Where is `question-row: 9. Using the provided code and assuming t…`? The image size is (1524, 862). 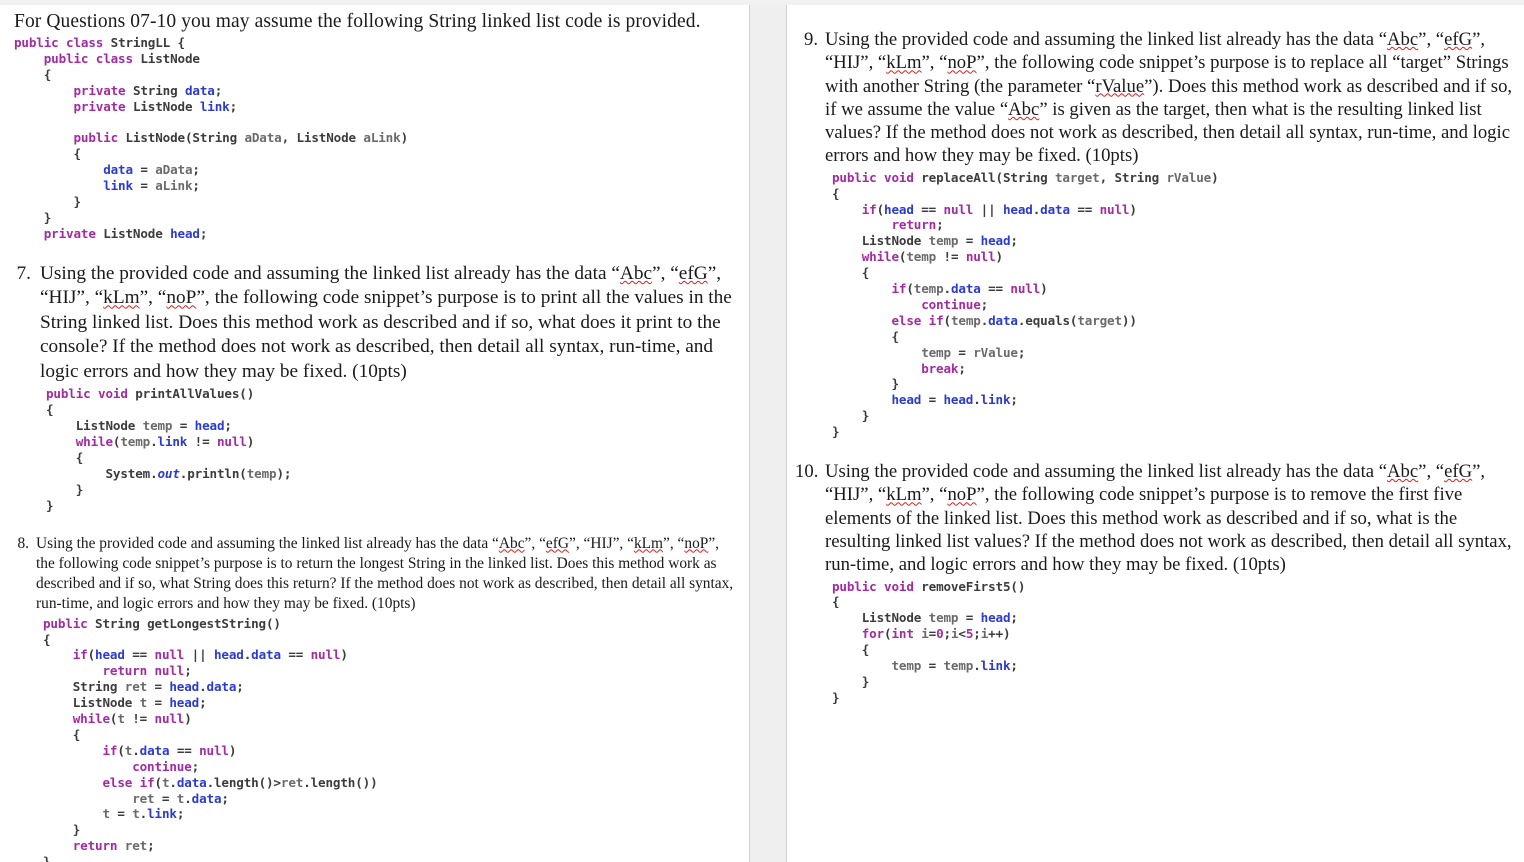 question-row: 9. Using the provided code and assuming t… is located at coordinates (1155, 98).